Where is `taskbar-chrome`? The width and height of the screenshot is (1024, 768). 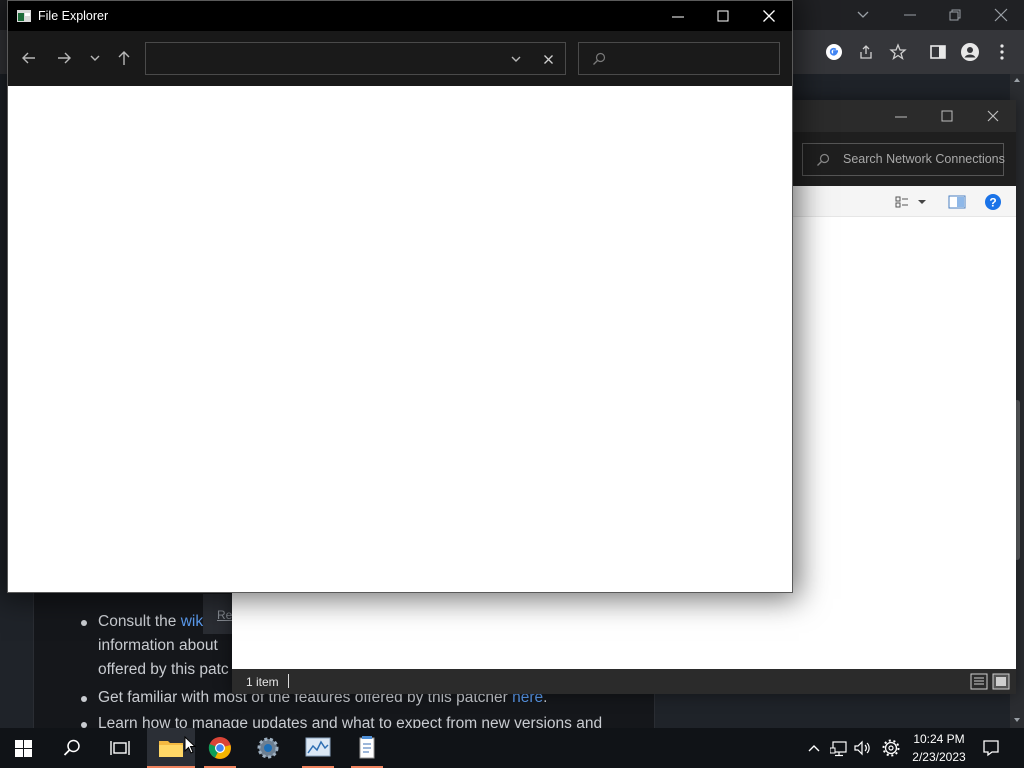 taskbar-chrome is located at coordinates (220, 748).